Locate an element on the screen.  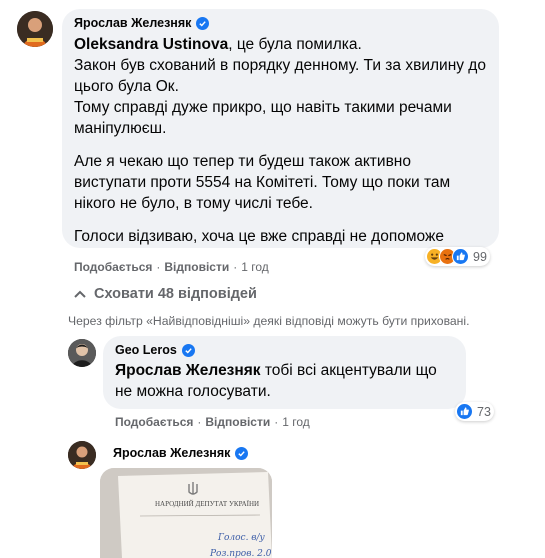
reply-author: Geo Leros is located at coordinates (284, 350).